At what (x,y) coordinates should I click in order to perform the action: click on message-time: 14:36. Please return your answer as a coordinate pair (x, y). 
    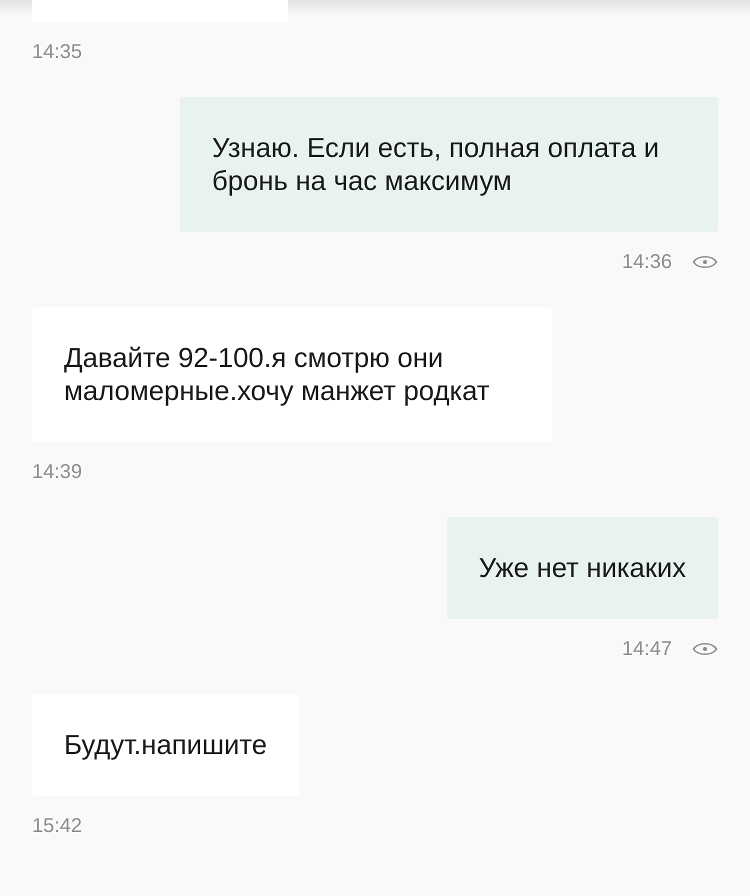
    Looking at the image, I should click on (647, 262).